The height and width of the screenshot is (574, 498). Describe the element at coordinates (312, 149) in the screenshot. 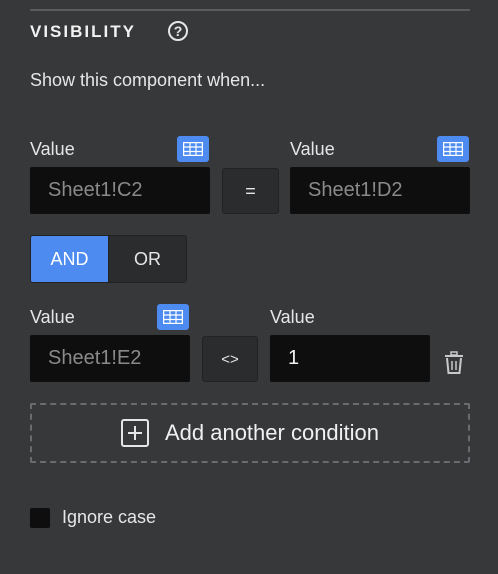

I see `condition1-right-label: Value` at that location.